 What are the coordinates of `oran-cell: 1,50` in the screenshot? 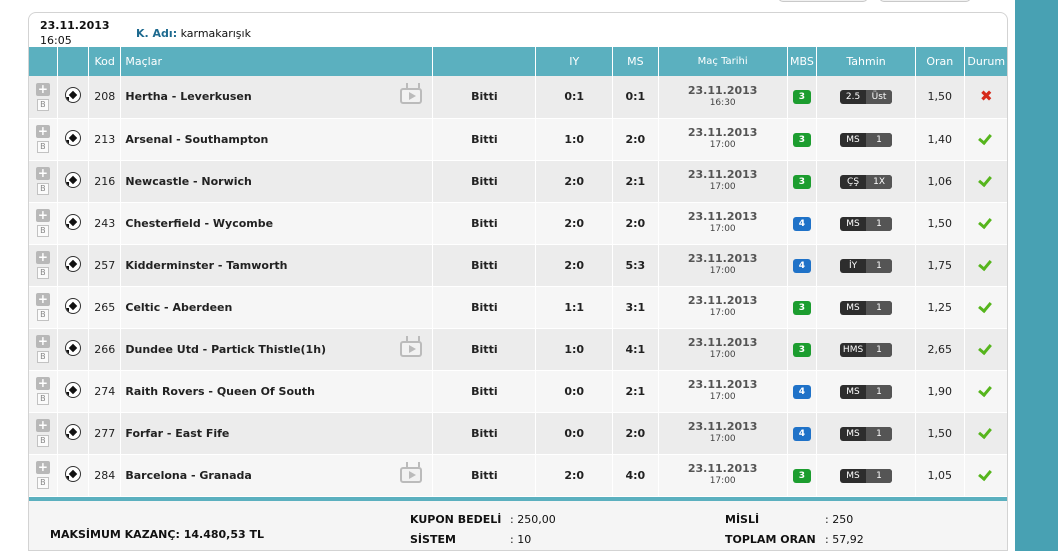 It's located at (940, 223).